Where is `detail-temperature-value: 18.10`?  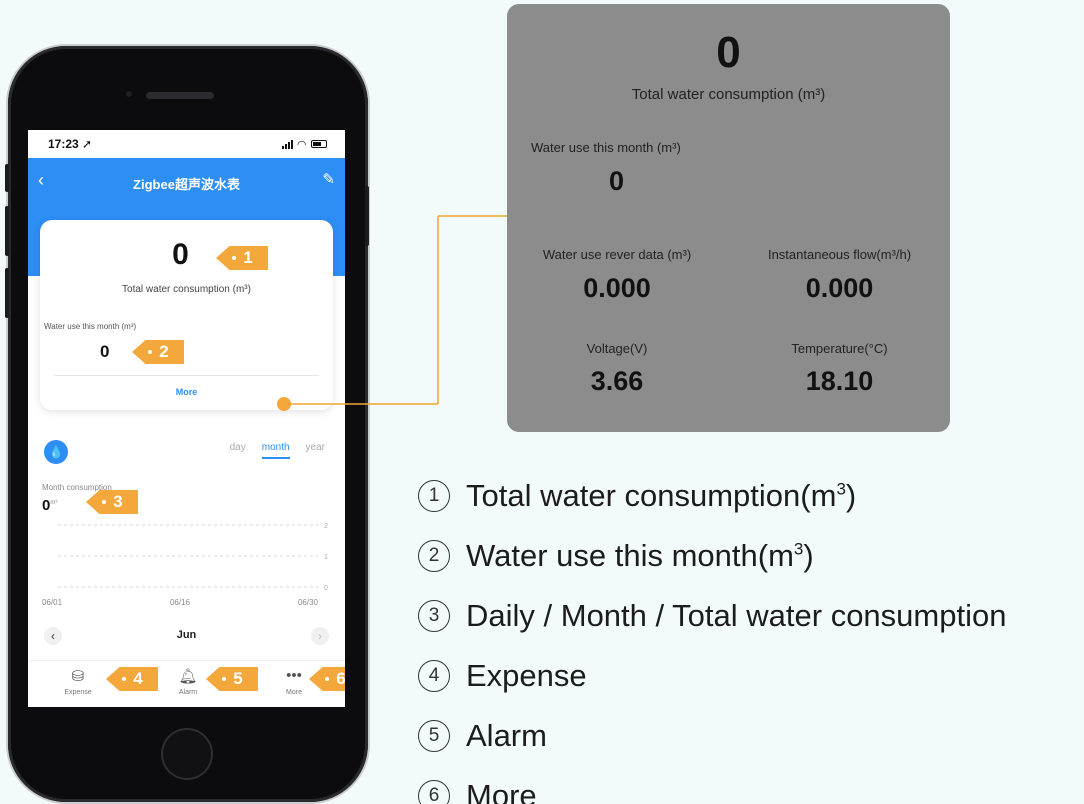 detail-temperature-value: 18.10 is located at coordinates (839, 381).